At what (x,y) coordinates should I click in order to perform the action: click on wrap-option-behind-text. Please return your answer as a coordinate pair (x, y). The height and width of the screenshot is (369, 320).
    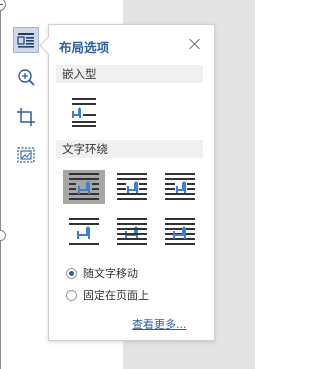
    Looking at the image, I should click on (132, 232).